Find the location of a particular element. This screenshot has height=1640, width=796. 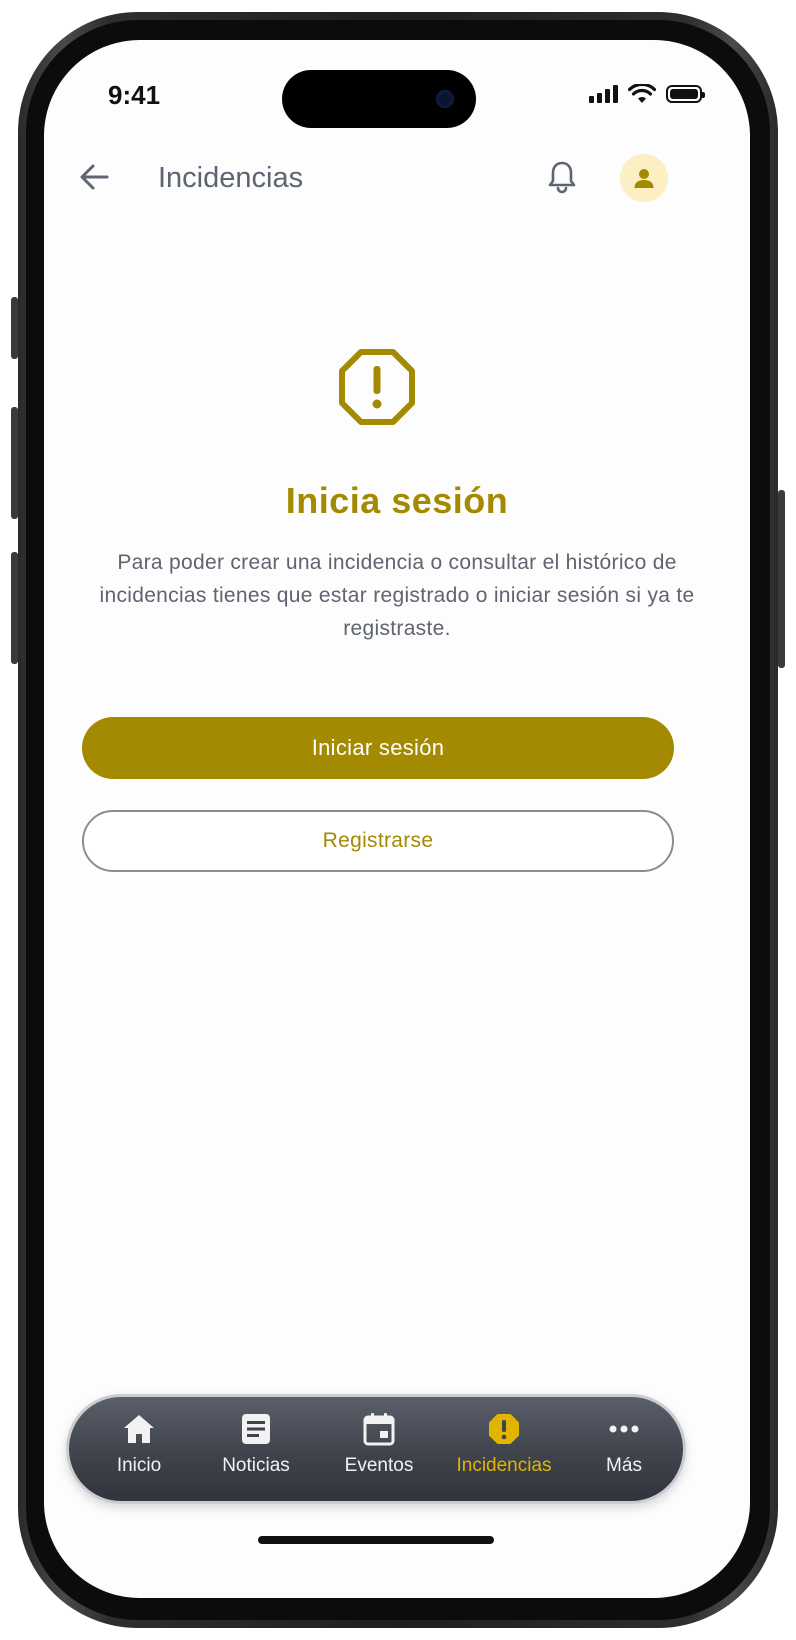

alert-icon is located at coordinates (504, 1429).